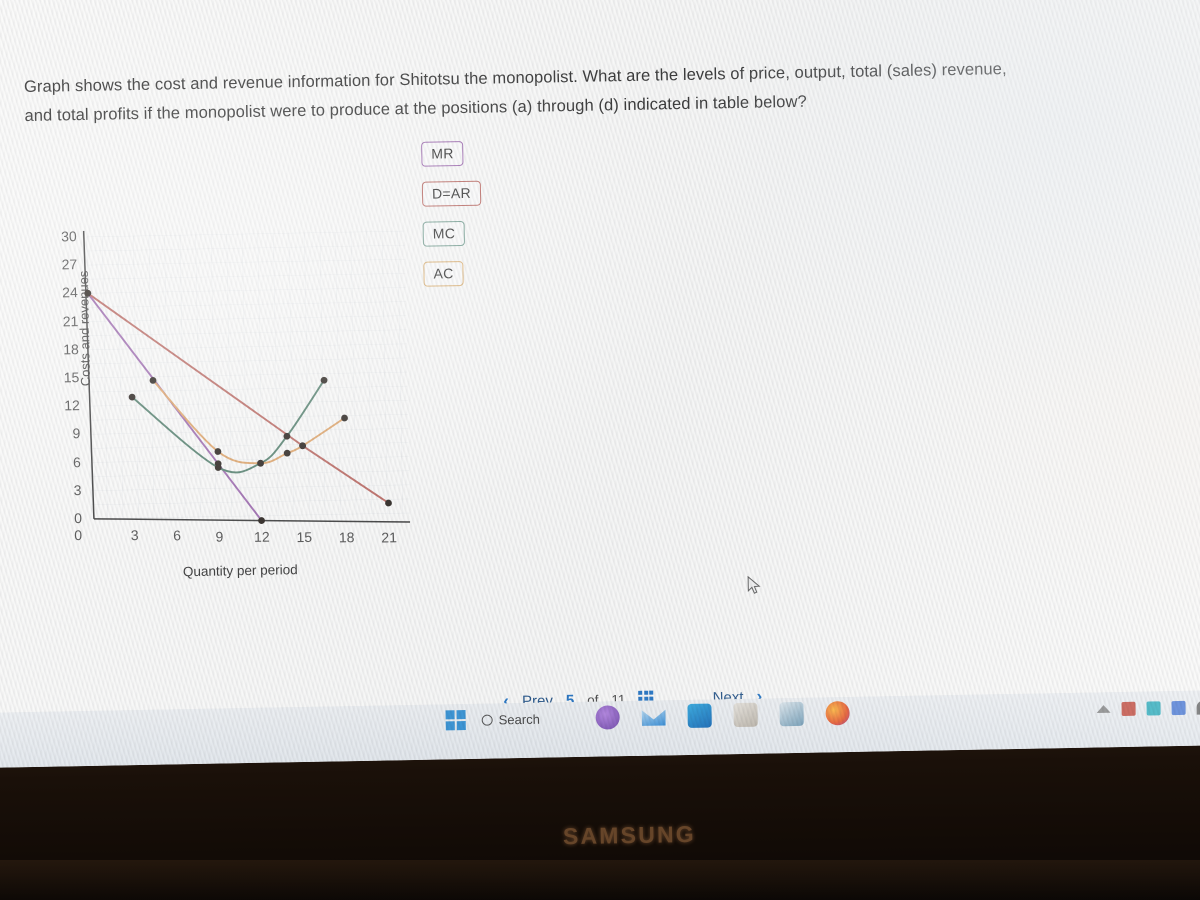 The image size is (1200, 900). I want to click on system-tray, so click(1148, 708).